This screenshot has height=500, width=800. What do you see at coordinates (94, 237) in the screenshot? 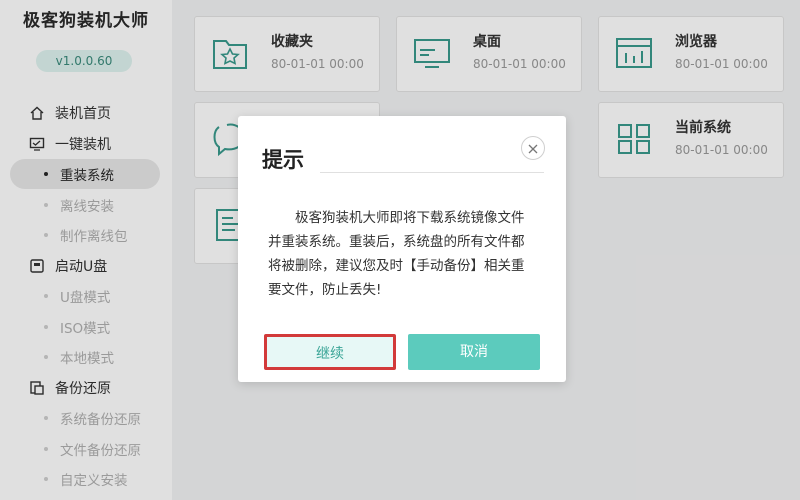
I see `sidebar-item-label: 制作离线包` at bounding box center [94, 237].